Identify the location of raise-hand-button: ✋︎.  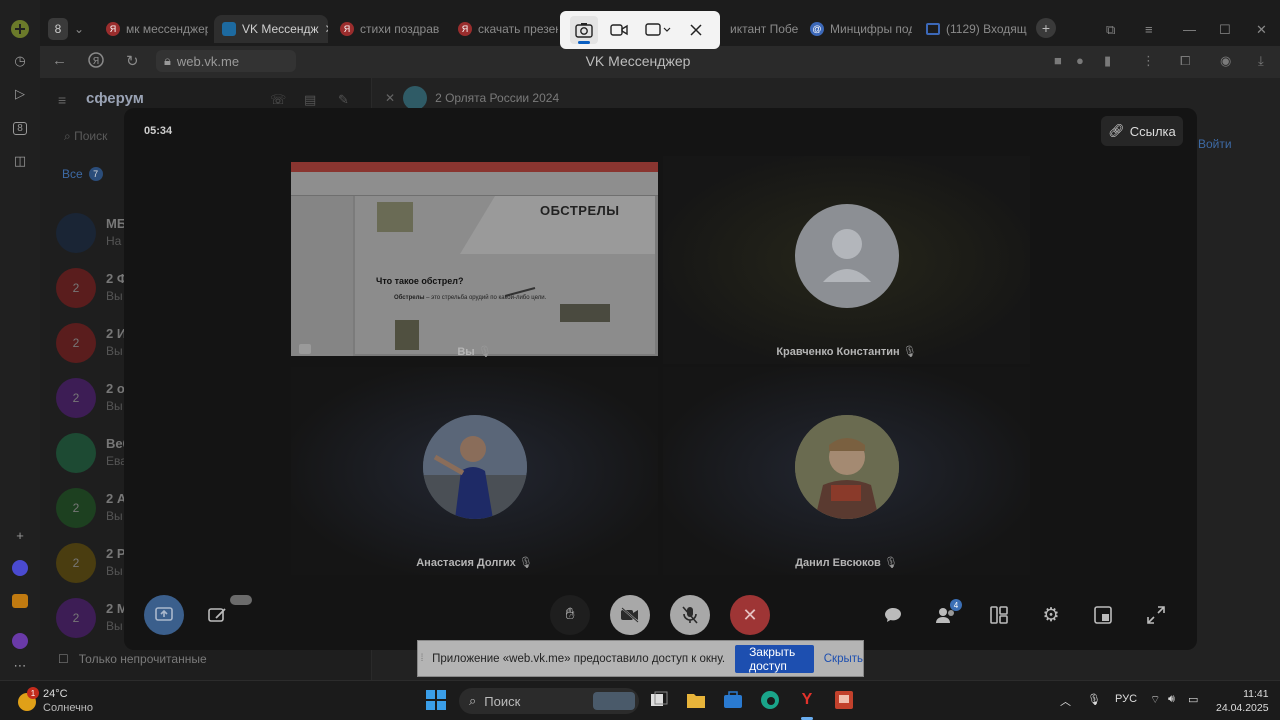
(570, 615).